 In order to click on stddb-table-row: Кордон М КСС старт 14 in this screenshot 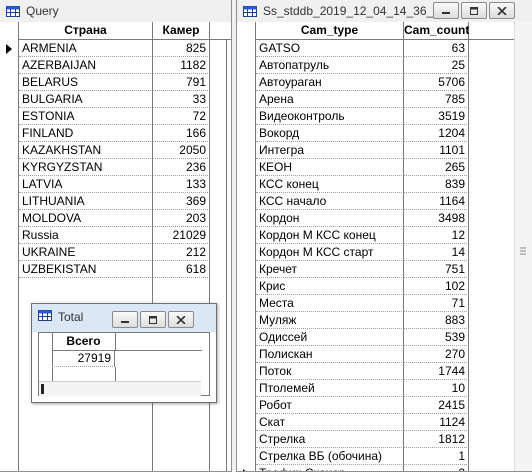, I will do `click(376, 252)`.